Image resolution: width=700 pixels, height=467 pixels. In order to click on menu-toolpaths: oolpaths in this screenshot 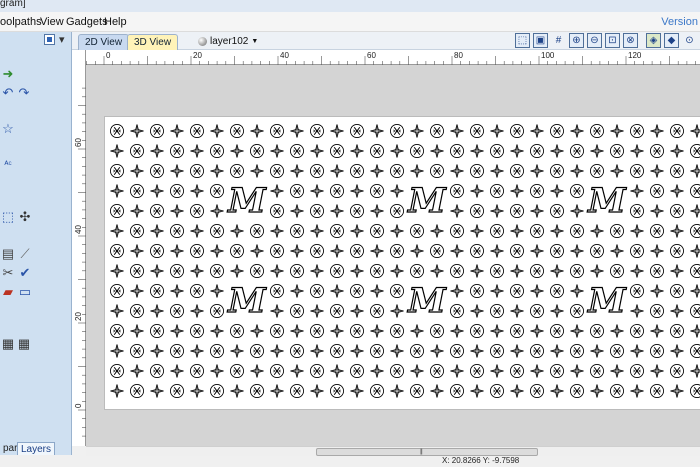, I will do `click(21, 22)`.